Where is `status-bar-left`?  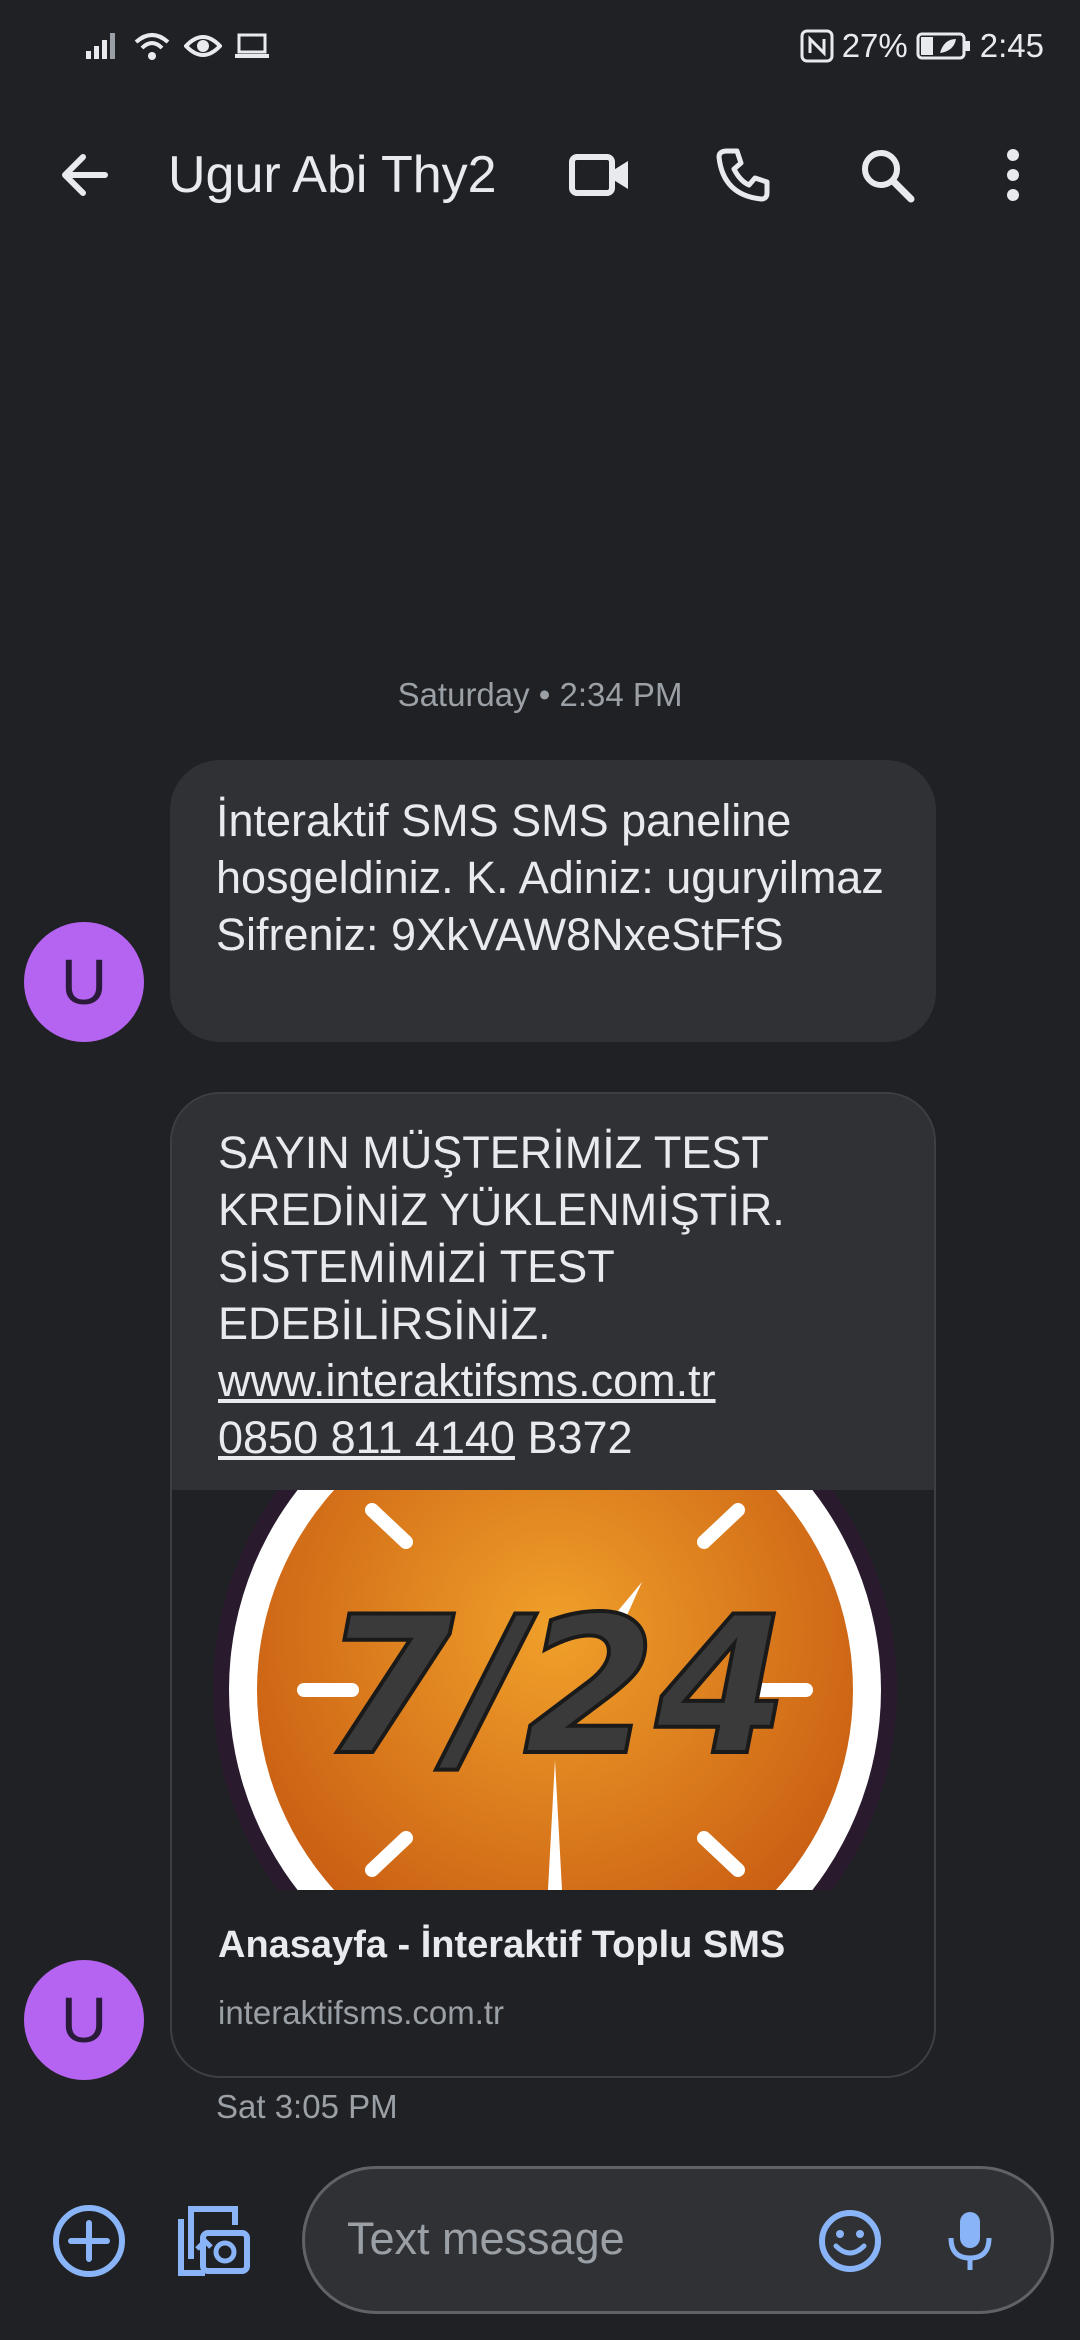
status-bar-left is located at coordinates (177, 46).